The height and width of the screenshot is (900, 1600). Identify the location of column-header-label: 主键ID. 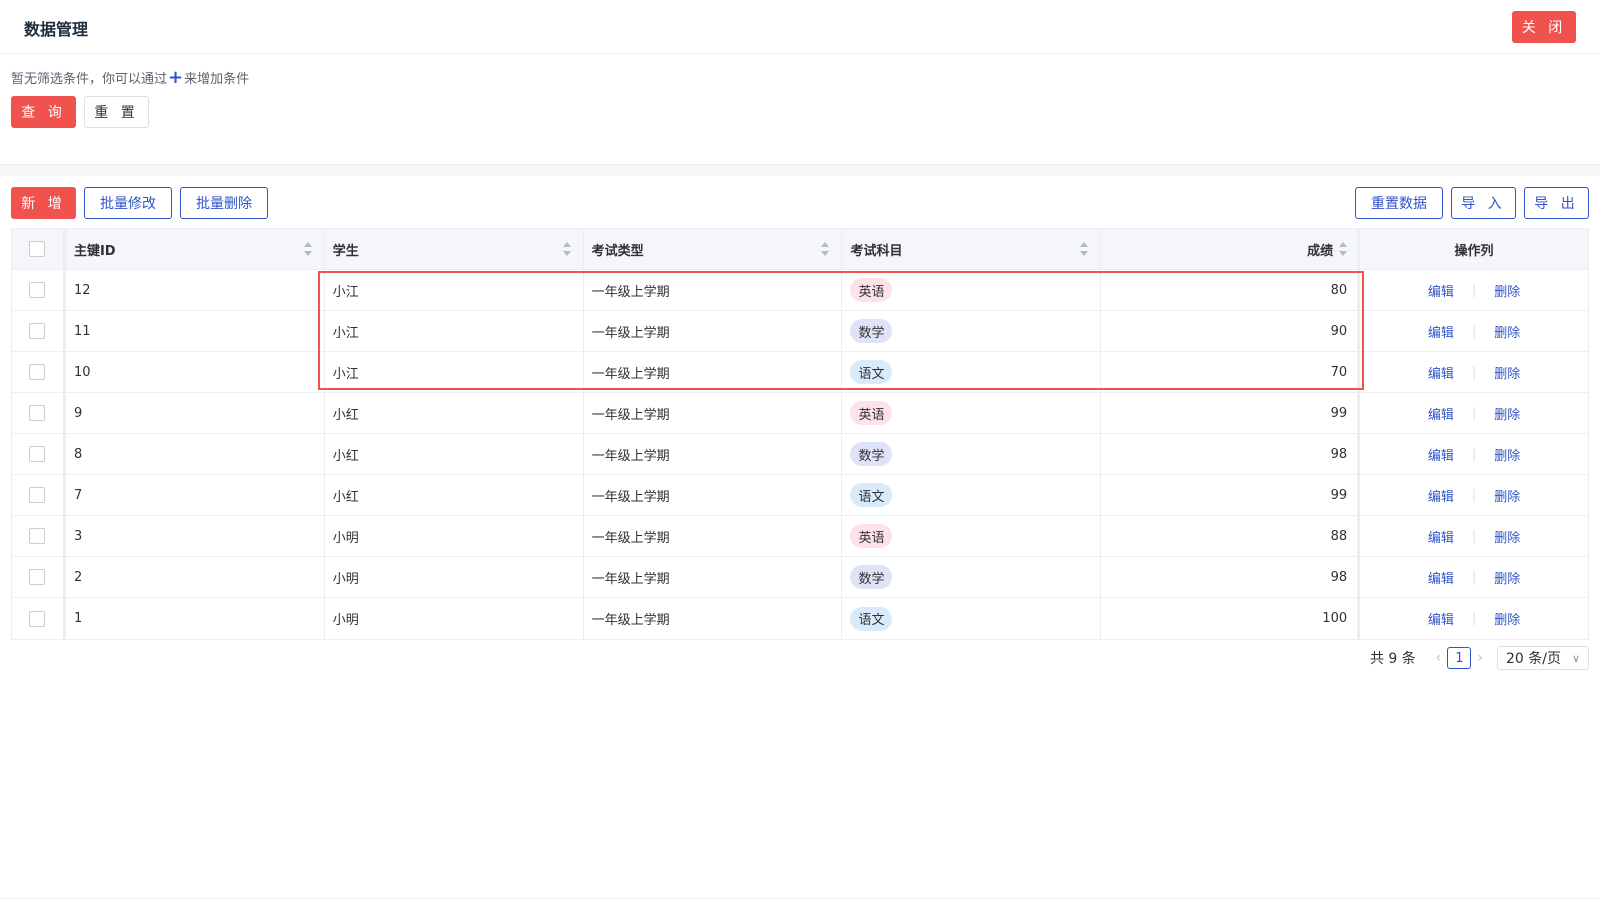
(94, 251).